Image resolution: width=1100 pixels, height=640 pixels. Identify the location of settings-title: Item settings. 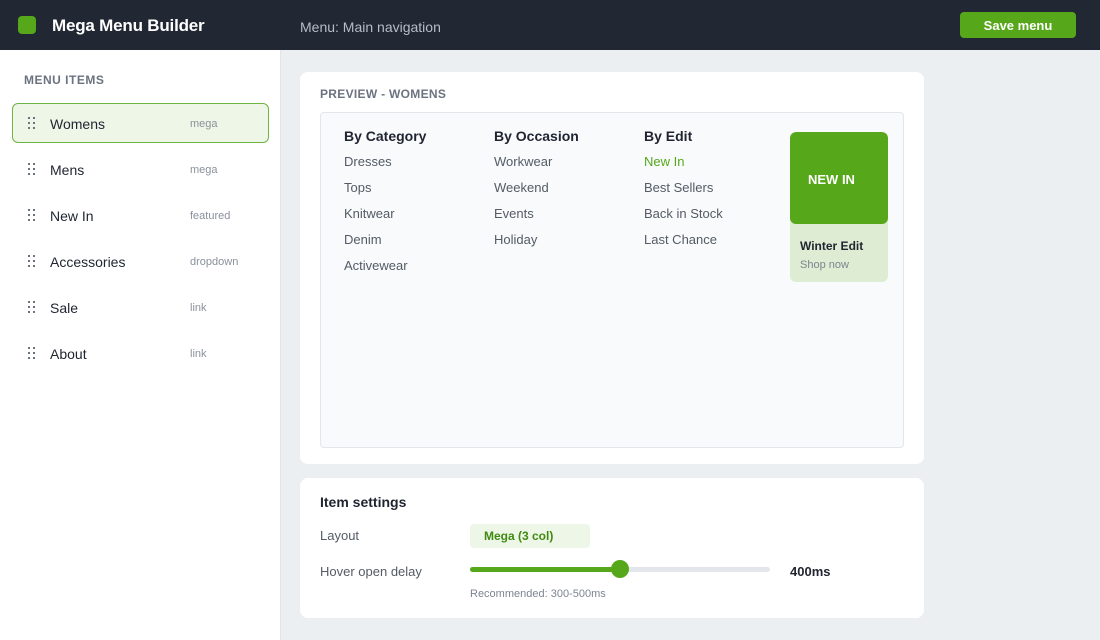
(363, 502).